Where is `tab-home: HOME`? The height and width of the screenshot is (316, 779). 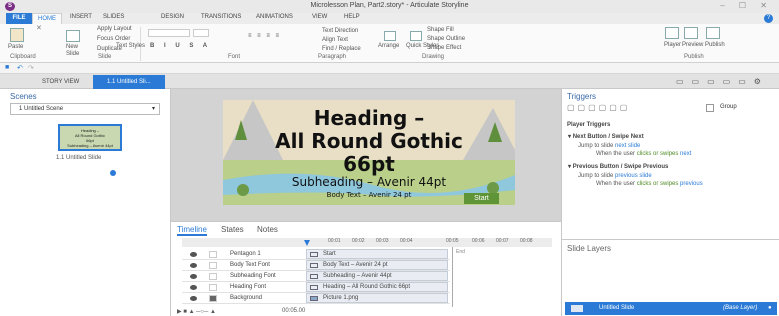
tab-home: HOME is located at coordinates (47, 18).